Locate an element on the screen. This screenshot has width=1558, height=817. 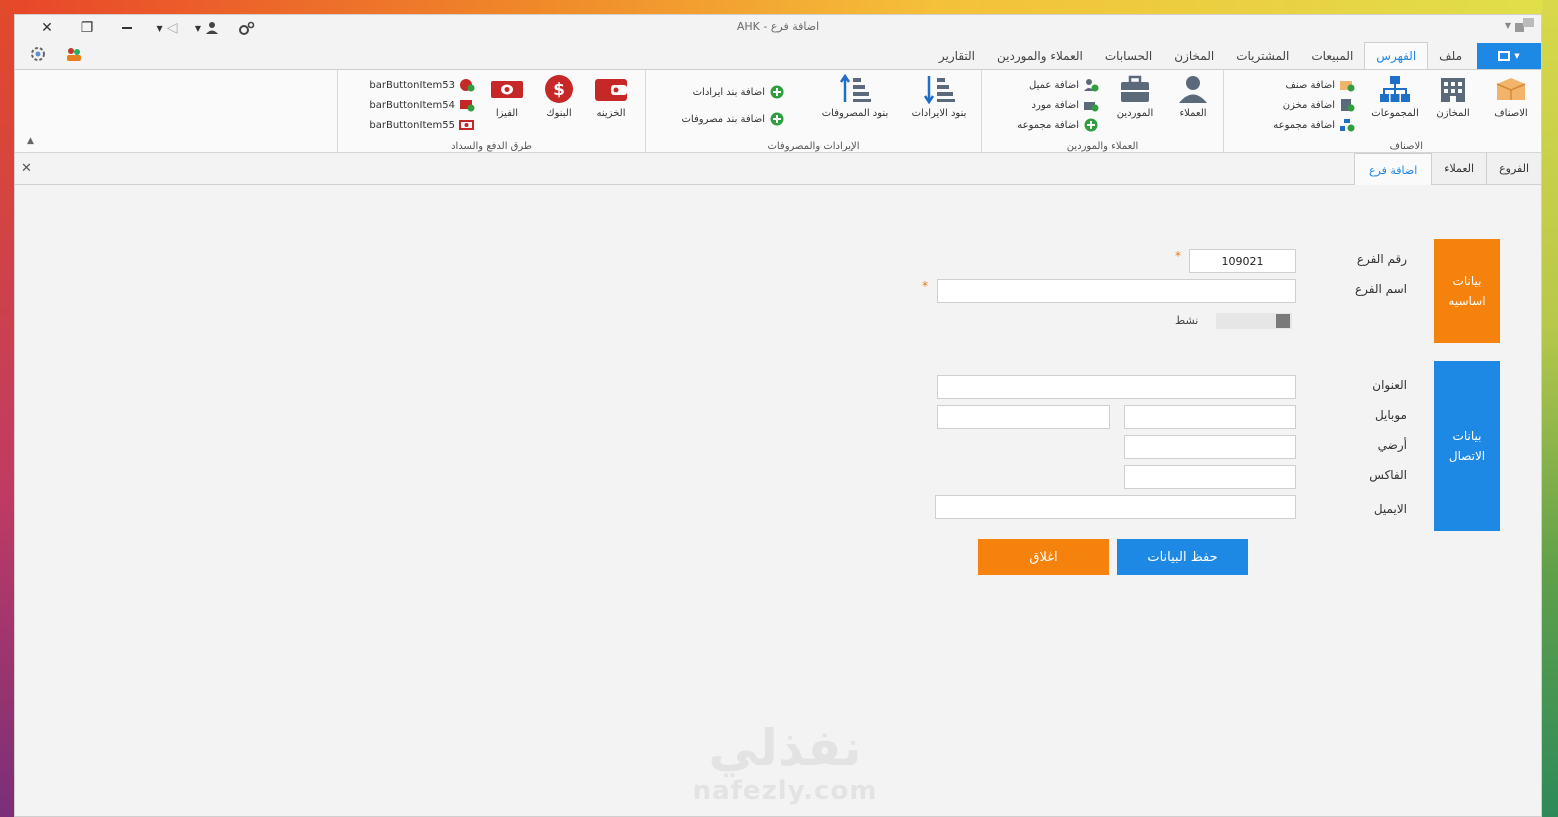
groups-button: المجموعات is located at coordinates (1395, 101).